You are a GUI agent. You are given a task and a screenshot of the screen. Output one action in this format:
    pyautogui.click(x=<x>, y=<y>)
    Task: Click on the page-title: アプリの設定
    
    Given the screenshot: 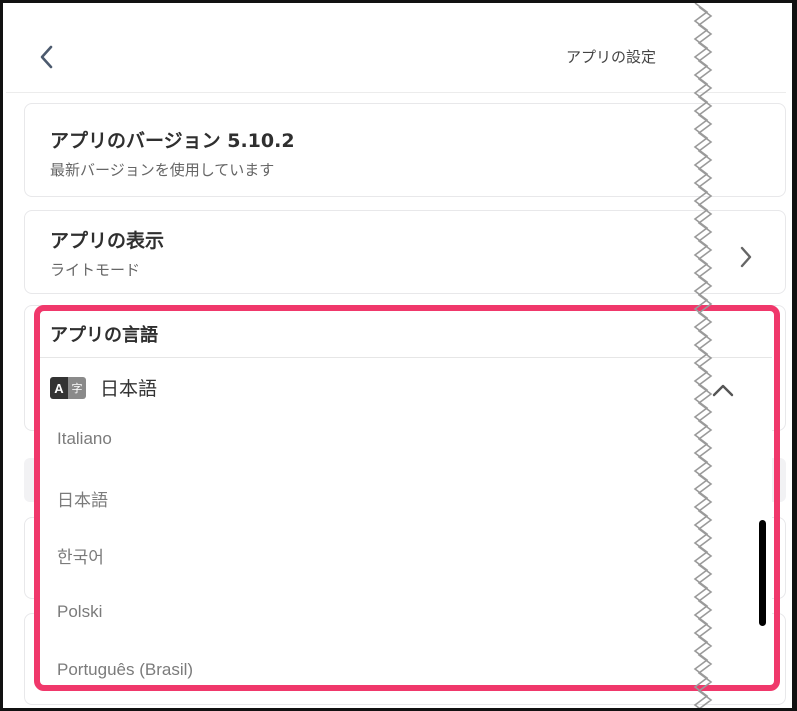 What is the action you would take?
    pyautogui.click(x=610, y=57)
    